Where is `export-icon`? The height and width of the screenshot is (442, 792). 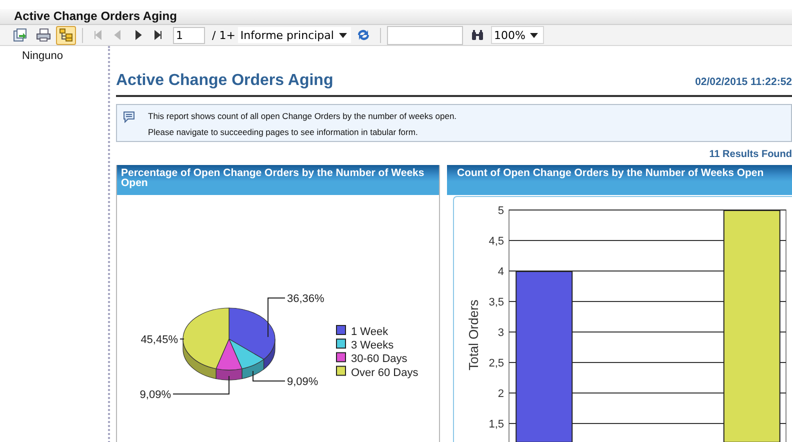 export-icon is located at coordinates (20, 35).